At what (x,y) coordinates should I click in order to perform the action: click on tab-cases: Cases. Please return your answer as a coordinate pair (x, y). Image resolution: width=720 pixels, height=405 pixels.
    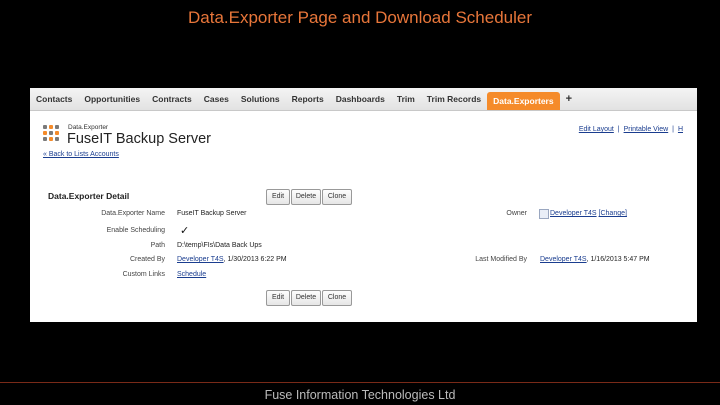
    Looking at the image, I should click on (216, 99).